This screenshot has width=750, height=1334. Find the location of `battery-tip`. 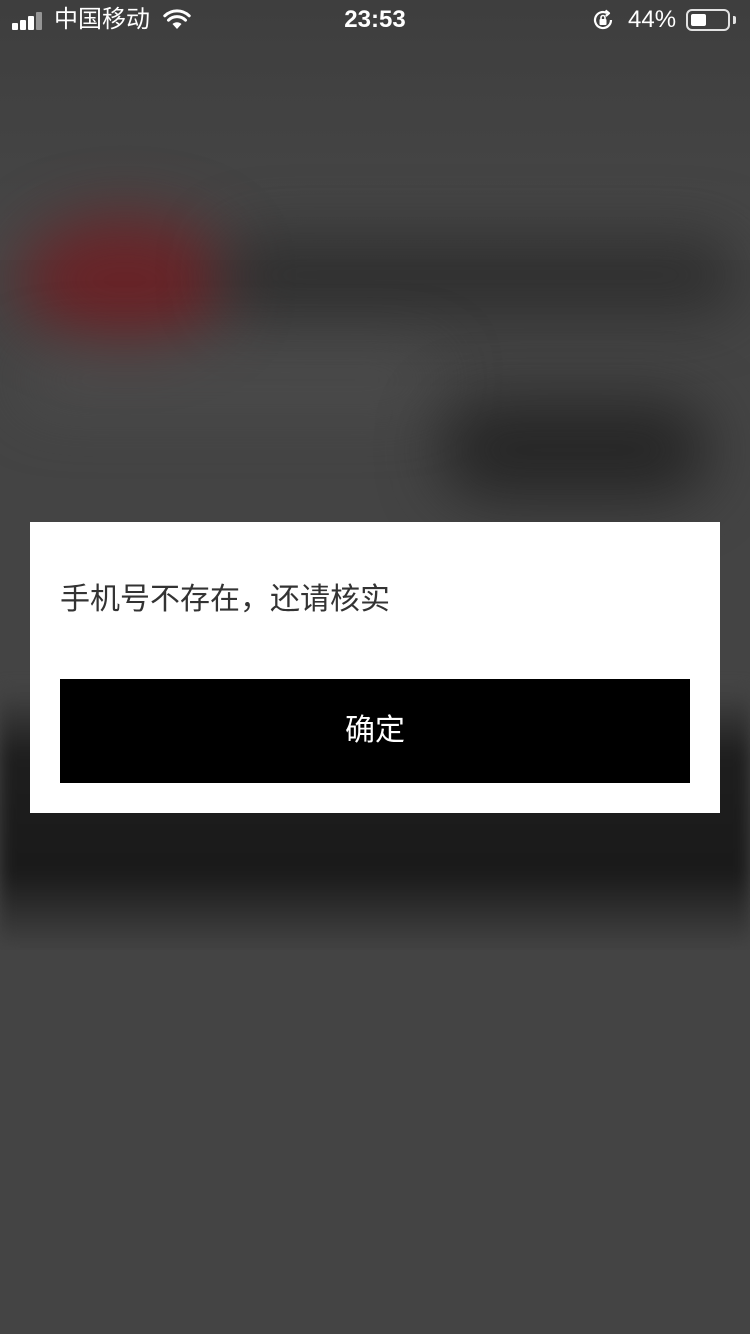

battery-tip is located at coordinates (734, 20).